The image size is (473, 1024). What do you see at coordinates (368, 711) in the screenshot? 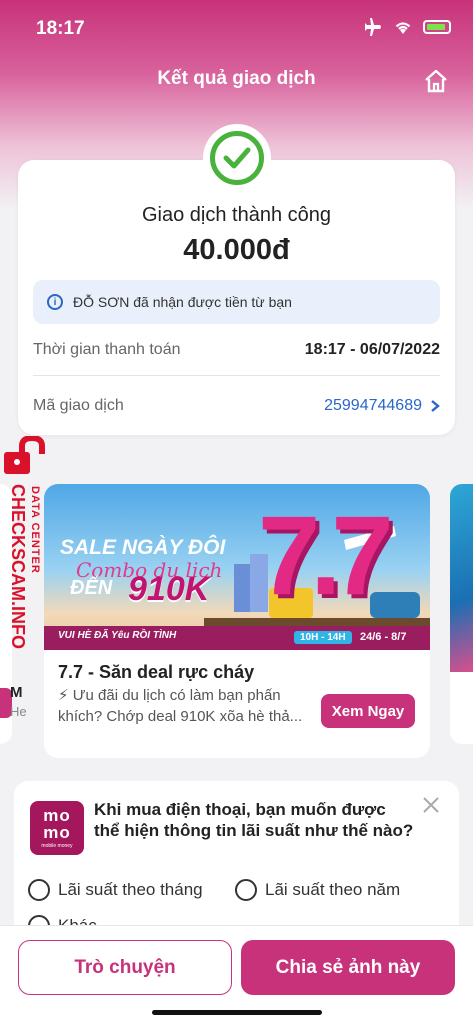
I see `view-now-button: Xem Ngay` at bounding box center [368, 711].